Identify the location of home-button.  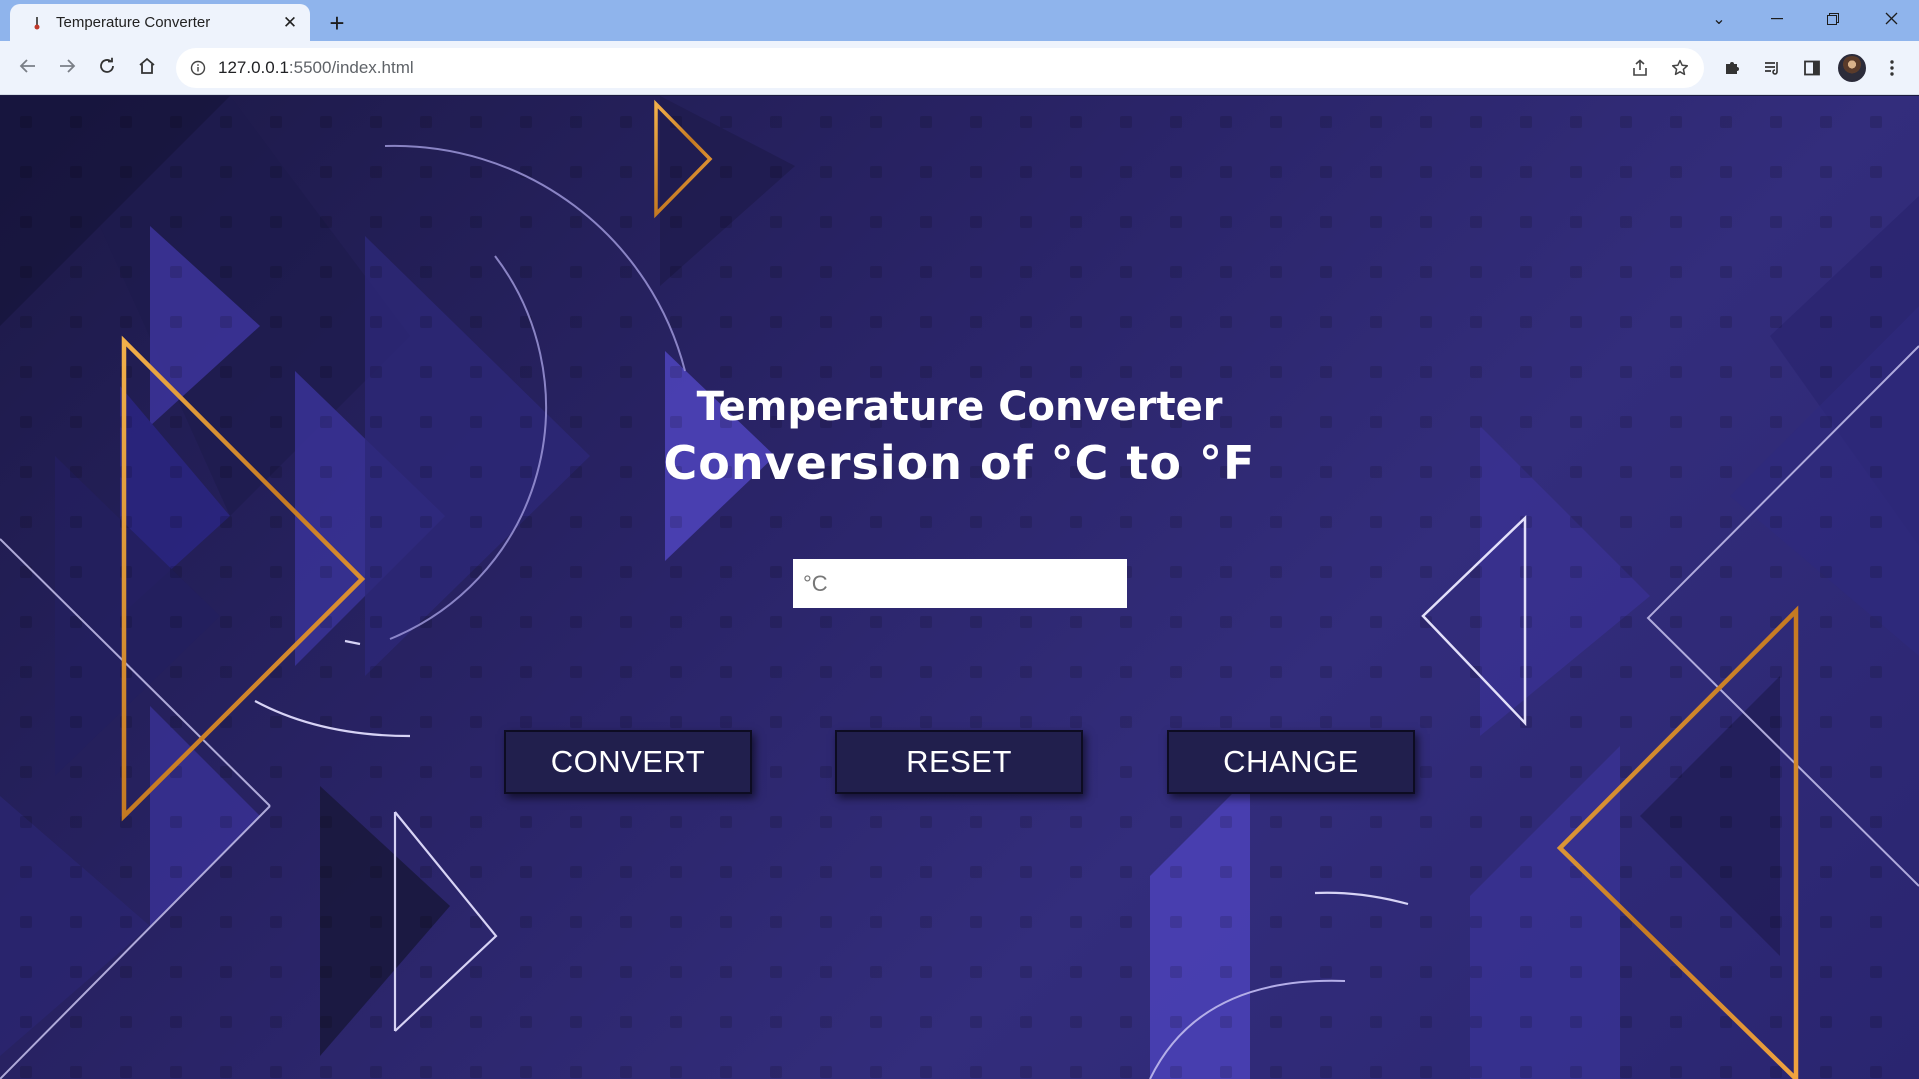
(147, 68).